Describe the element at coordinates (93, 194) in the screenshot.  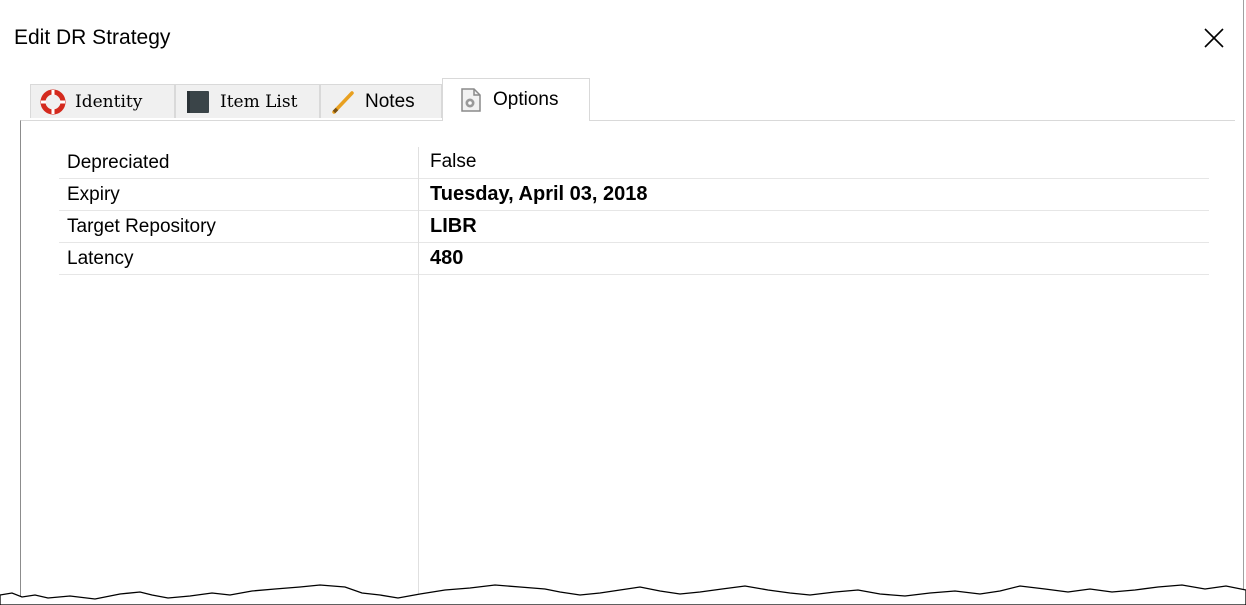
I see `property-name: Expiry` at that location.